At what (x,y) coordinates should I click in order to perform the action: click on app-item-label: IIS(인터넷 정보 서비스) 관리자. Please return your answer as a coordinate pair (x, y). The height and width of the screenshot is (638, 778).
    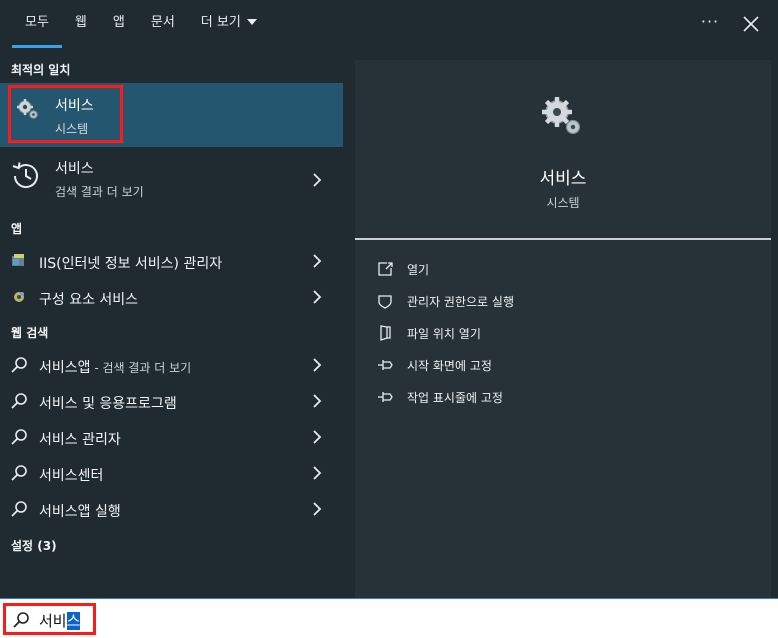
    Looking at the image, I should click on (131, 264).